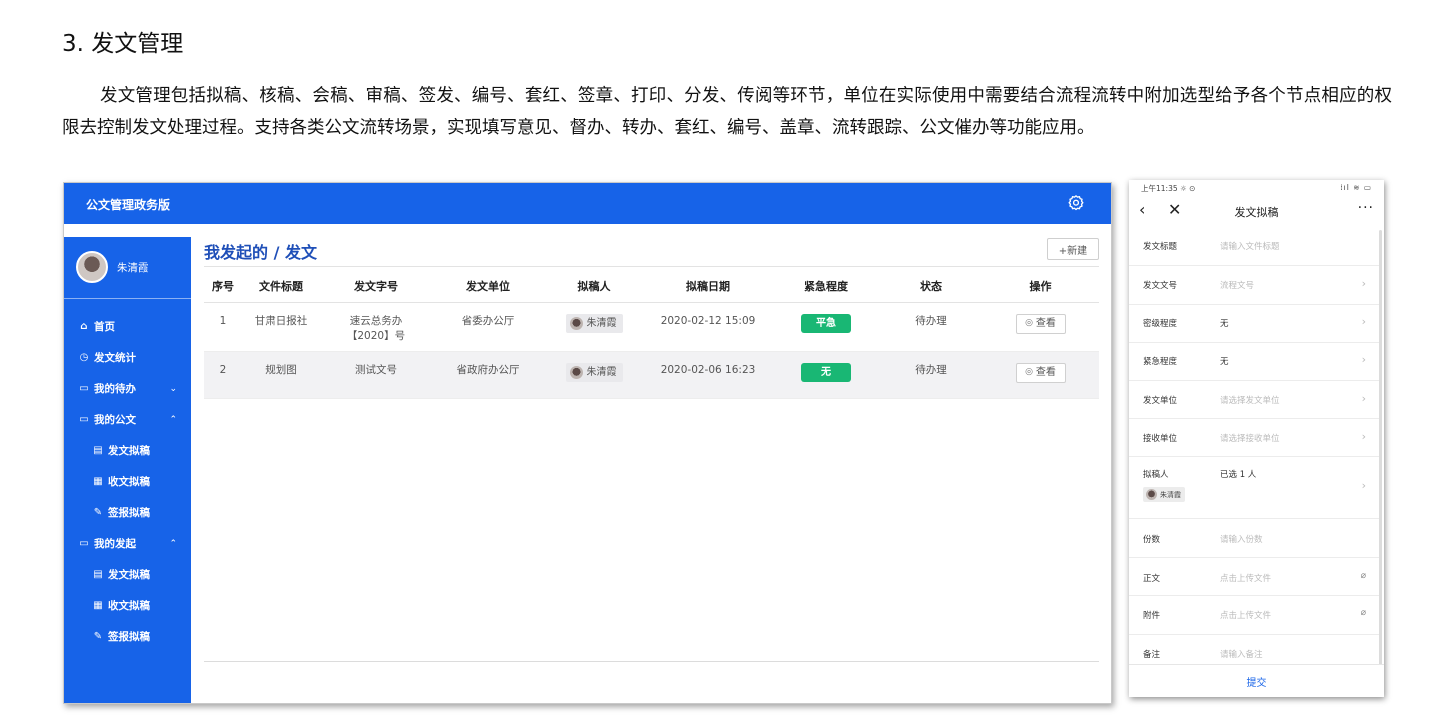 The height and width of the screenshot is (715, 1440). I want to click on sidebar-item-label: 收文拟稿, so click(129, 482).